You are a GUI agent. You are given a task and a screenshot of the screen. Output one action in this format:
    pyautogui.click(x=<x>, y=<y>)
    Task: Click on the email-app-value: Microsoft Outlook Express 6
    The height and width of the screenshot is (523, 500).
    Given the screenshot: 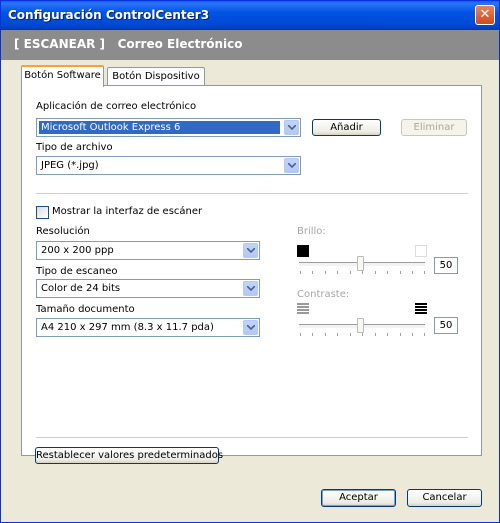 What is the action you would take?
    pyautogui.click(x=159, y=127)
    